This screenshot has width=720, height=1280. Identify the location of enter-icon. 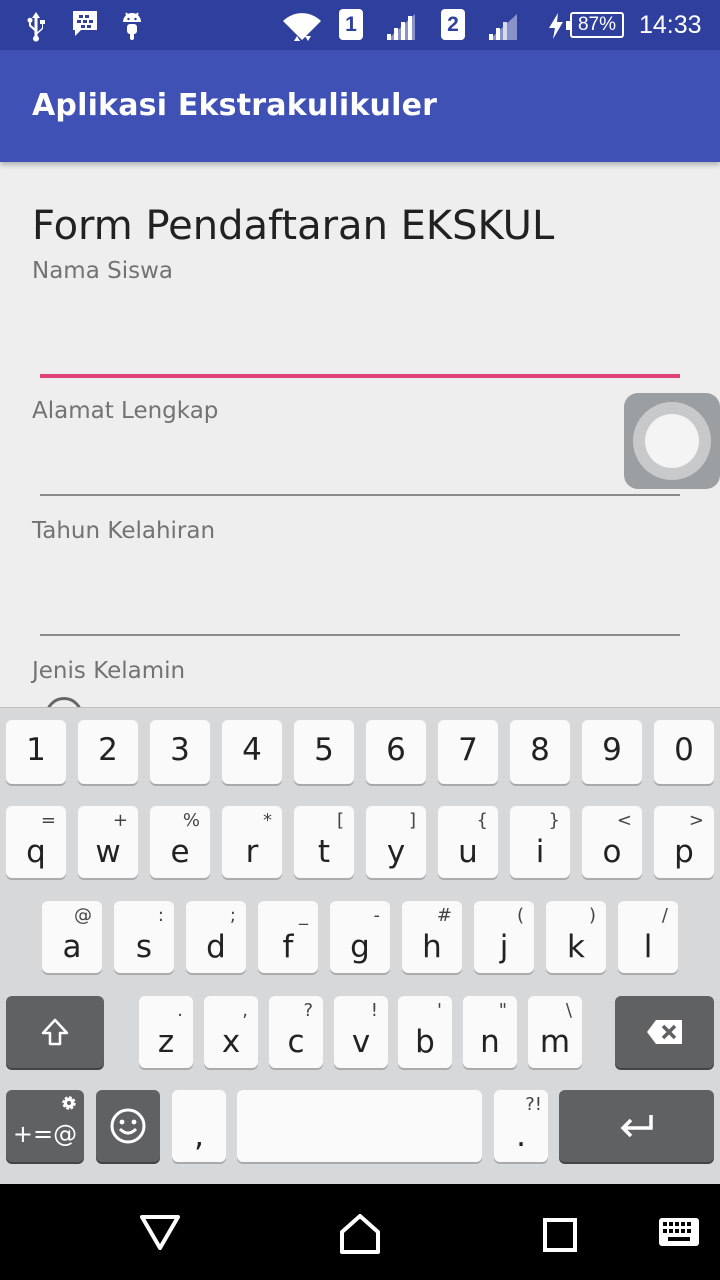
(636, 1126).